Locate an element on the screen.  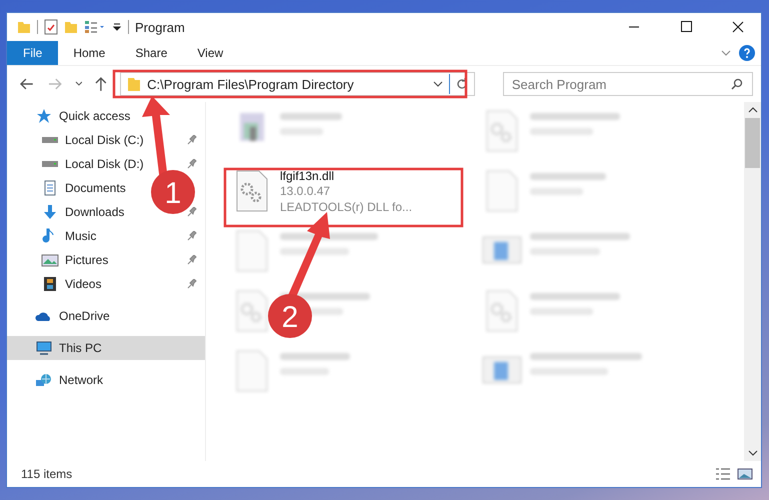
details-view-icon is located at coordinates (723, 474).